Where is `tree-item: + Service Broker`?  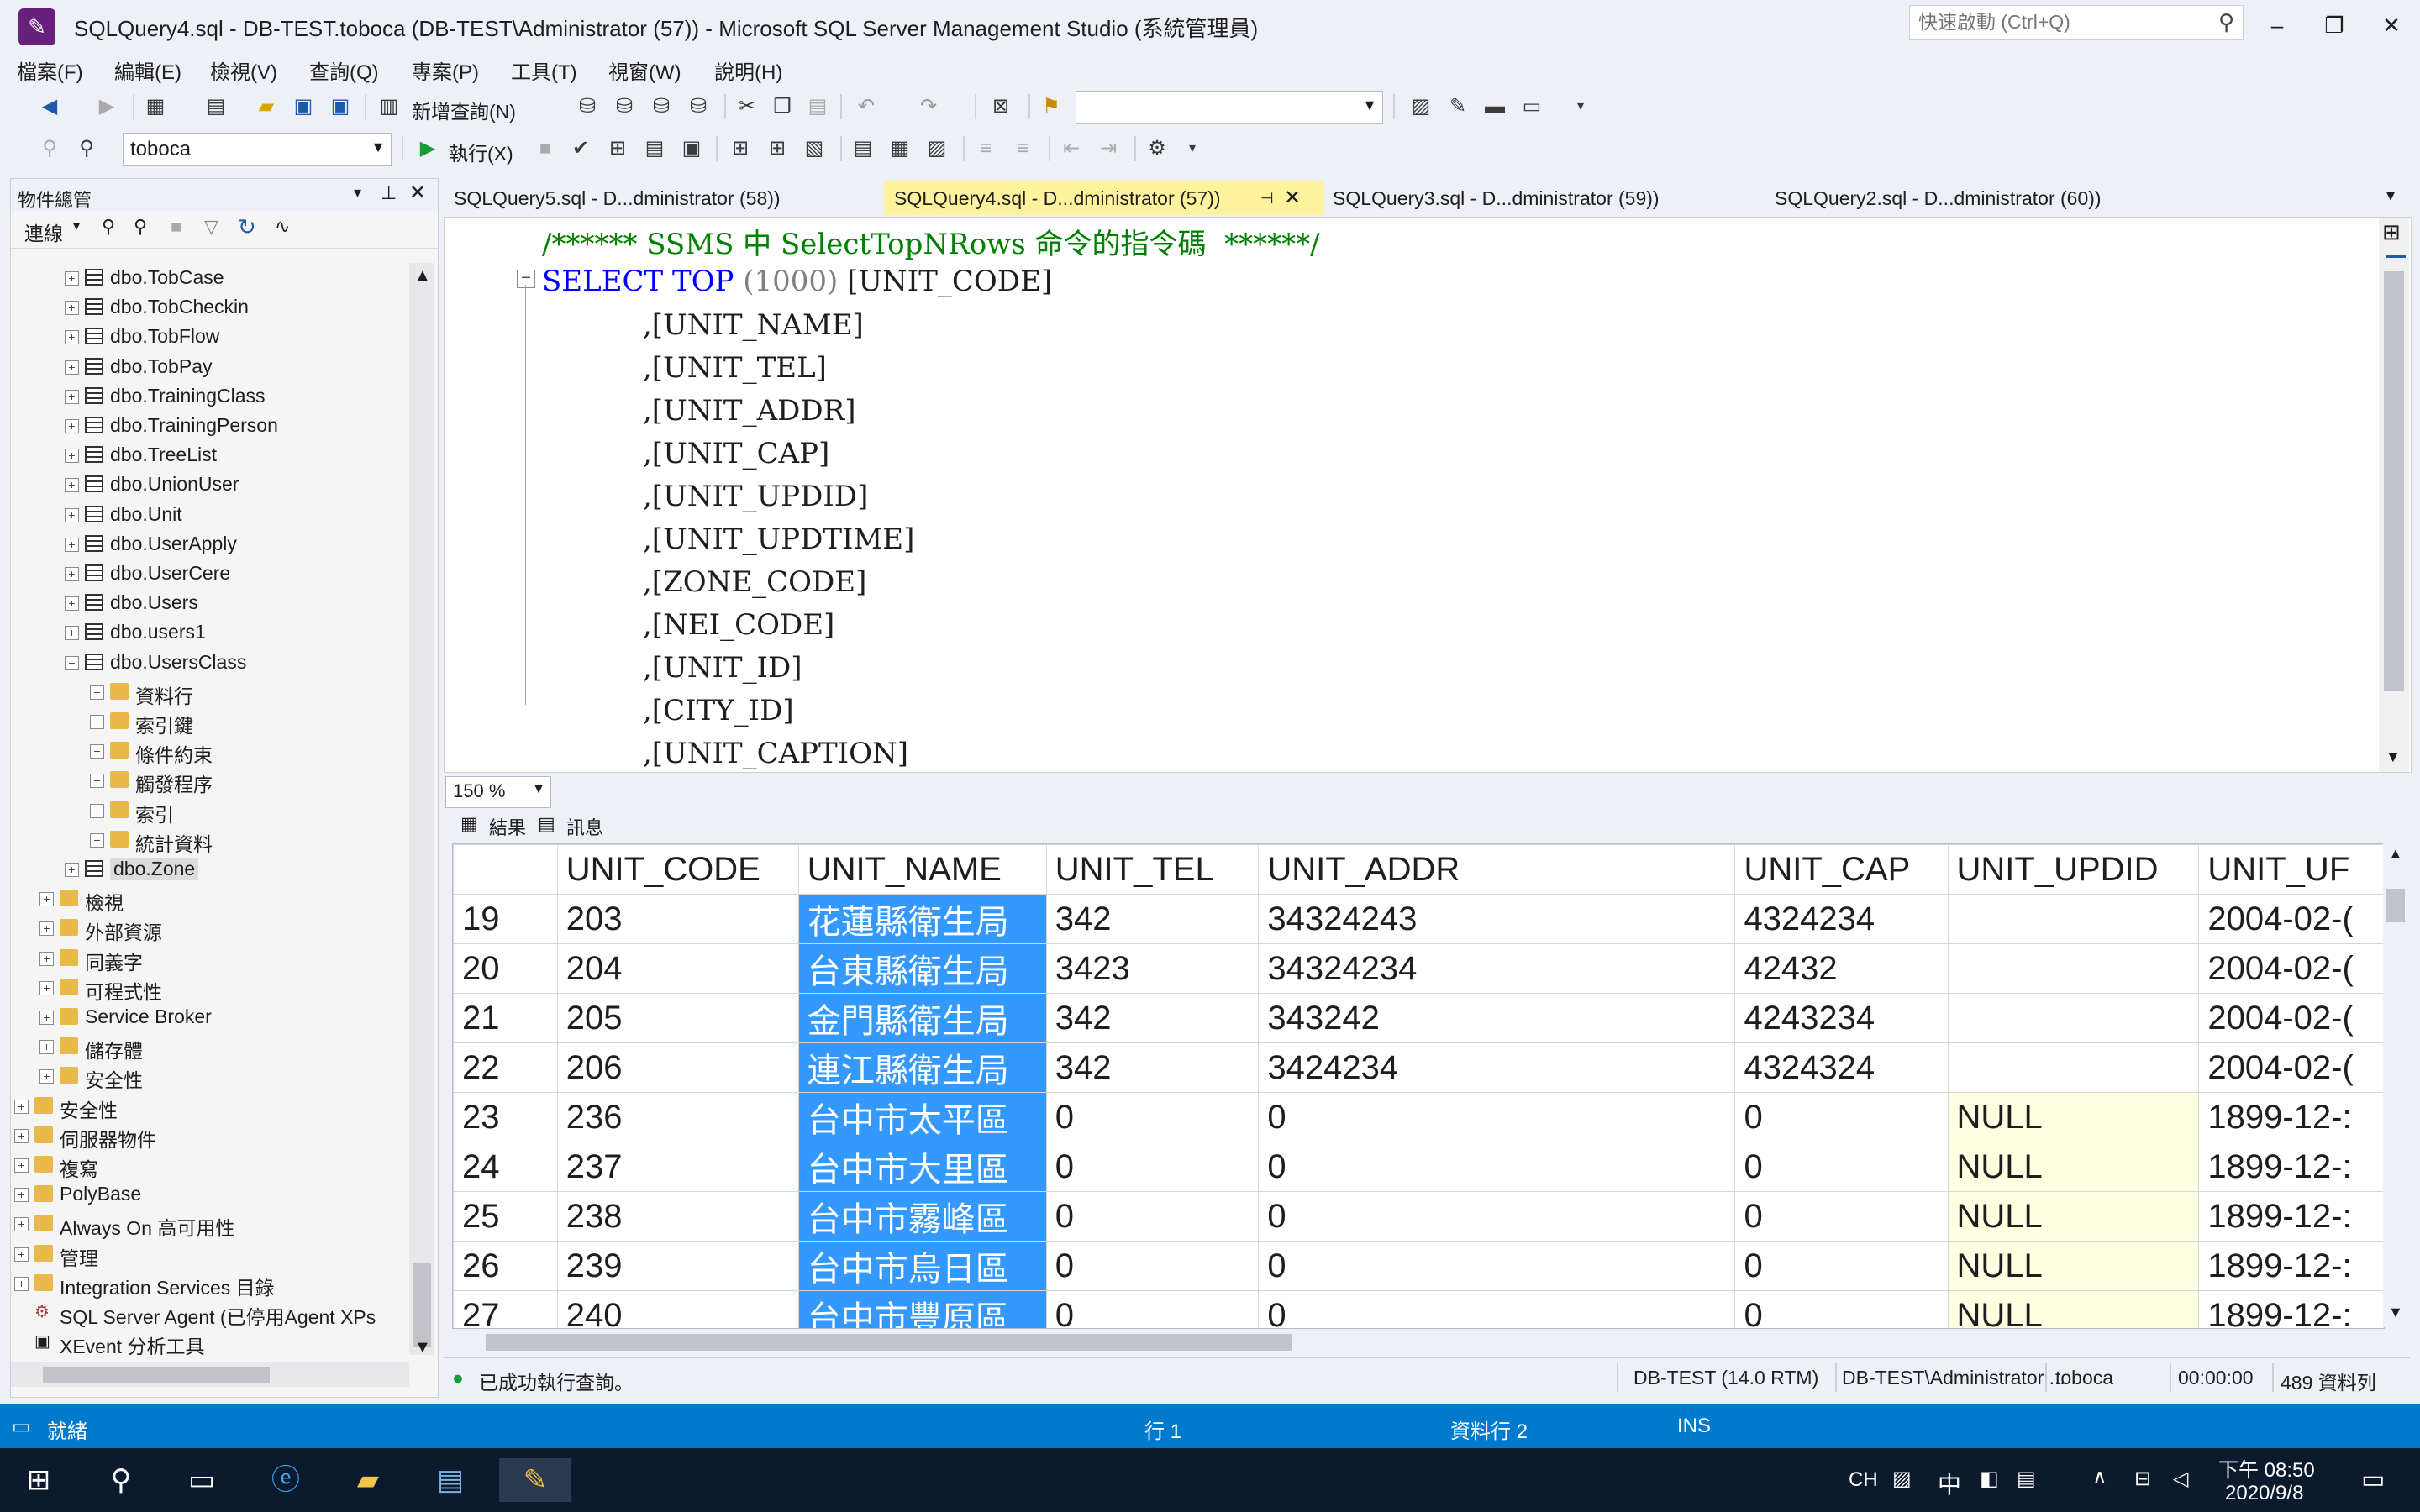
tree-item: + Service Broker is located at coordinates (210, 1017).